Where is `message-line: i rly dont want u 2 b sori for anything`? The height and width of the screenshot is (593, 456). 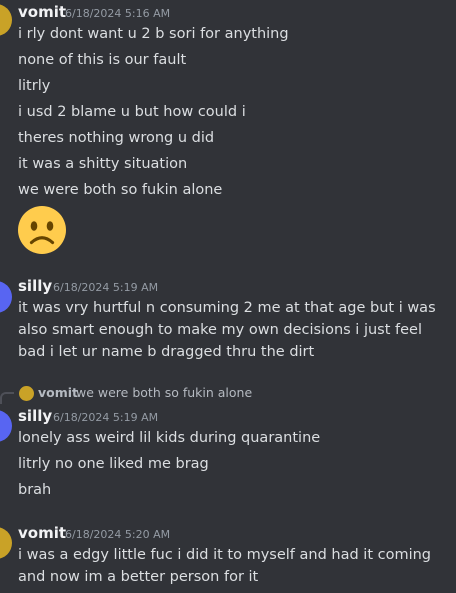 message-line: i rly dont want u 2 b sori for anything is located at coordinates (153, 34).